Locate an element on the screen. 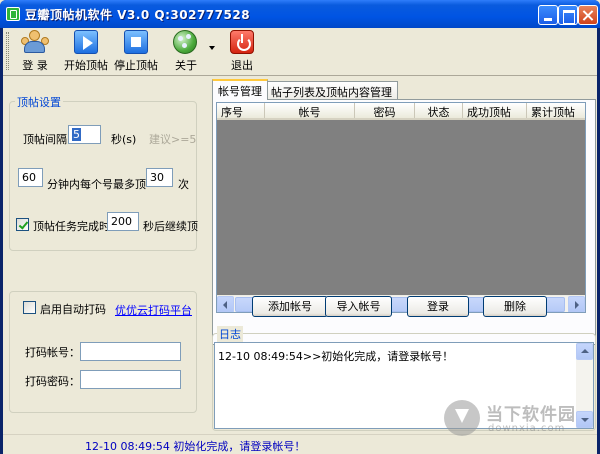 Image resolution: width=600 pixels, height=454 pixels. start-tool-button: 开始顶帖 is located at coordinates (86, 52).